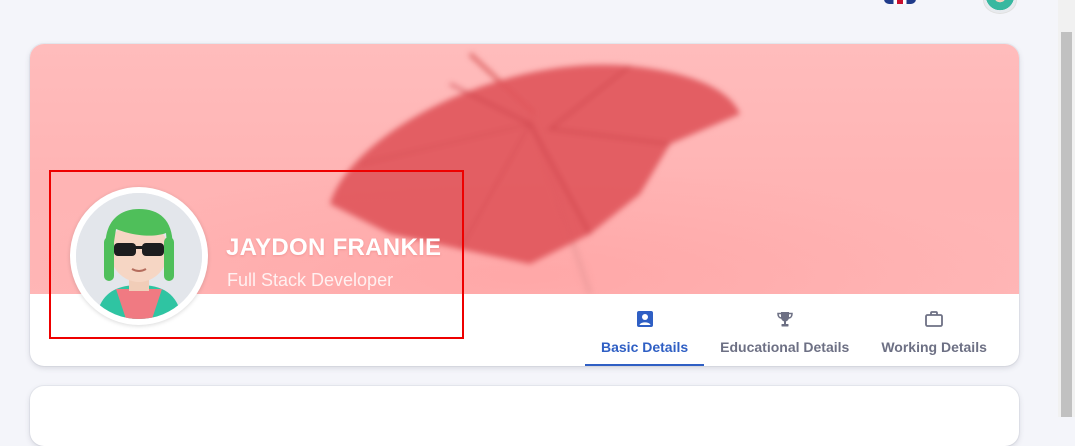 The image size is (1075, 446). What do you see at coordinates (785, 319) in the screenshot?
I see `trophy-icon` at bounding box center [785, 319].